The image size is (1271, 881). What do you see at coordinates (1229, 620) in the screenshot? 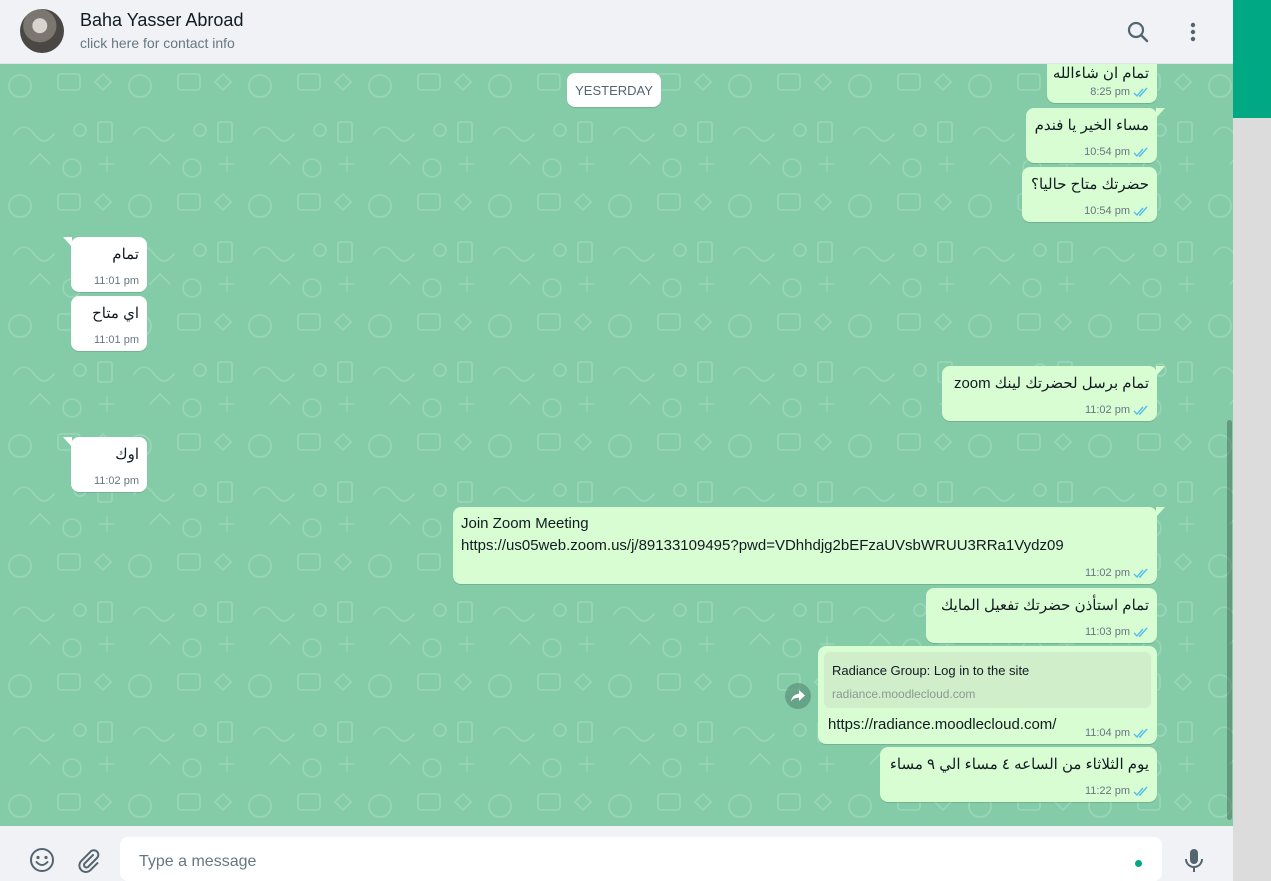
I see `chat-scrollbar` at bounding box center [1229, 620].